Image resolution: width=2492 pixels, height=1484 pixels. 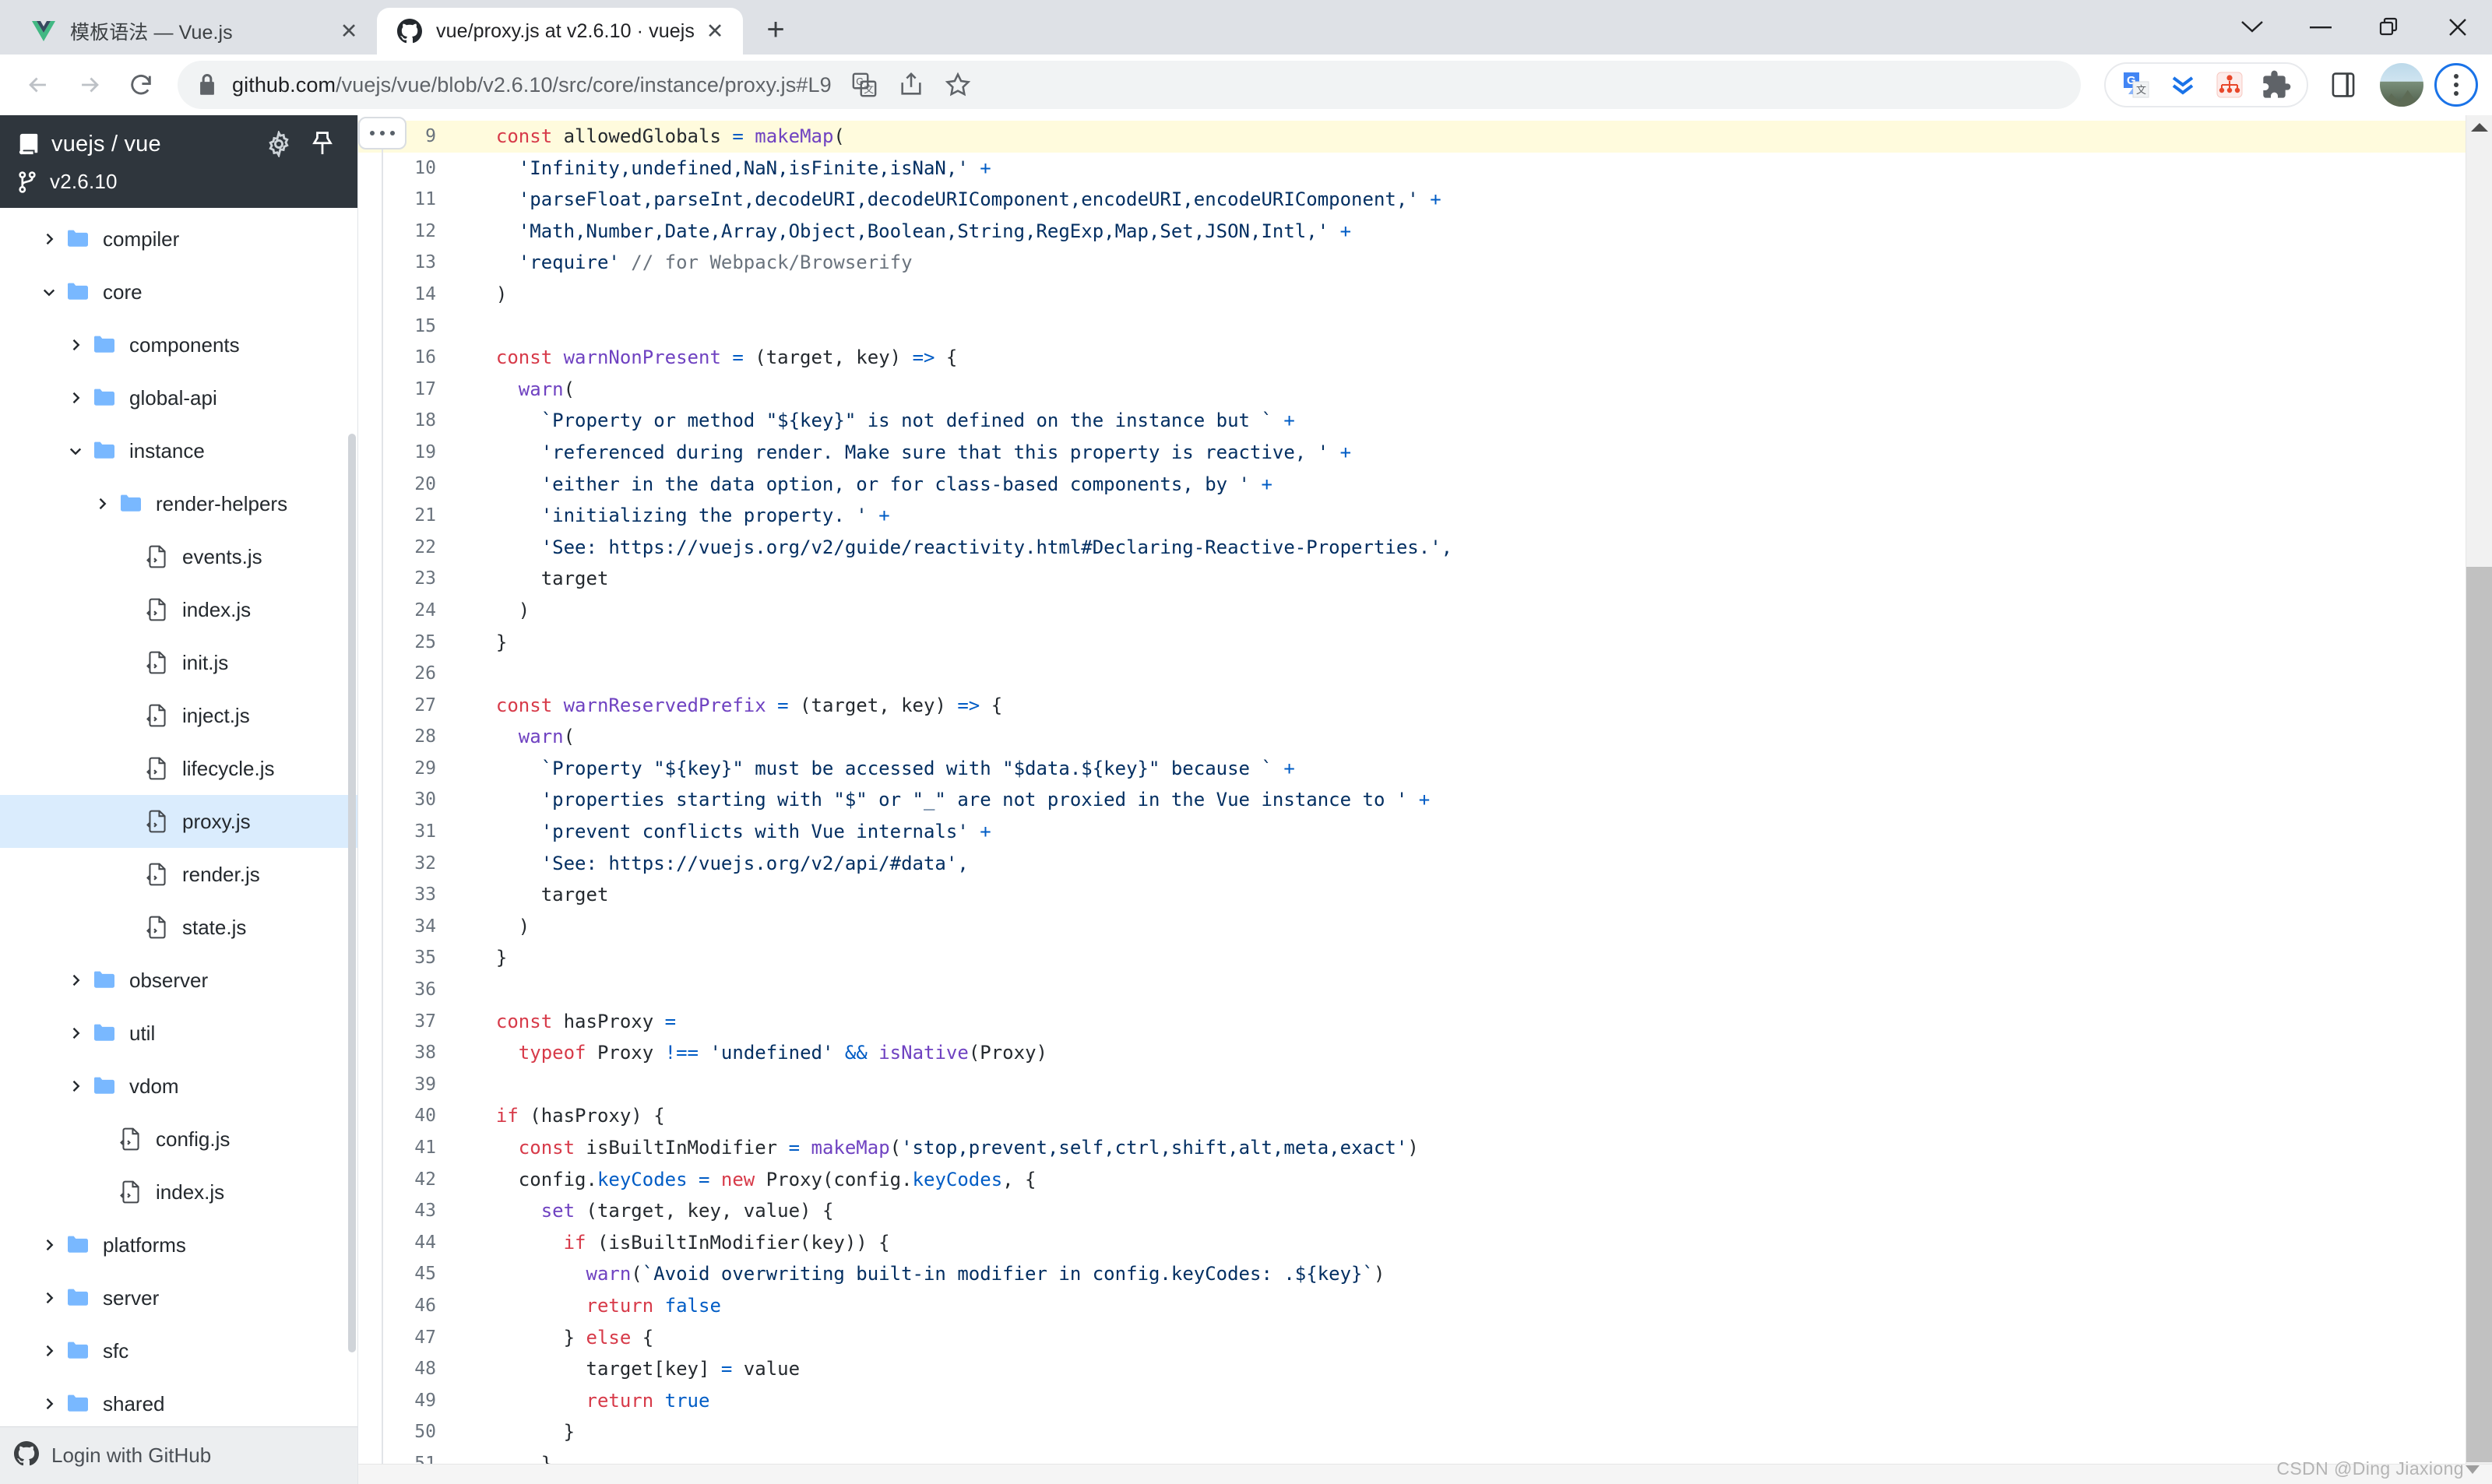 What do you see at coordinates (1425, 737) in the screenshot?
I see `code-line: 28 warn(` at bounding box center [1425, 737].